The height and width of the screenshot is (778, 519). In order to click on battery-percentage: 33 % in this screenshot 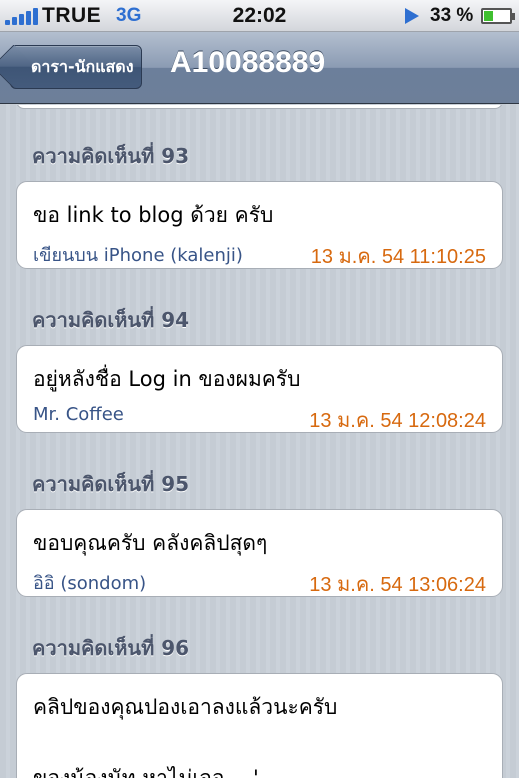, I will do `click(452, 15)`.